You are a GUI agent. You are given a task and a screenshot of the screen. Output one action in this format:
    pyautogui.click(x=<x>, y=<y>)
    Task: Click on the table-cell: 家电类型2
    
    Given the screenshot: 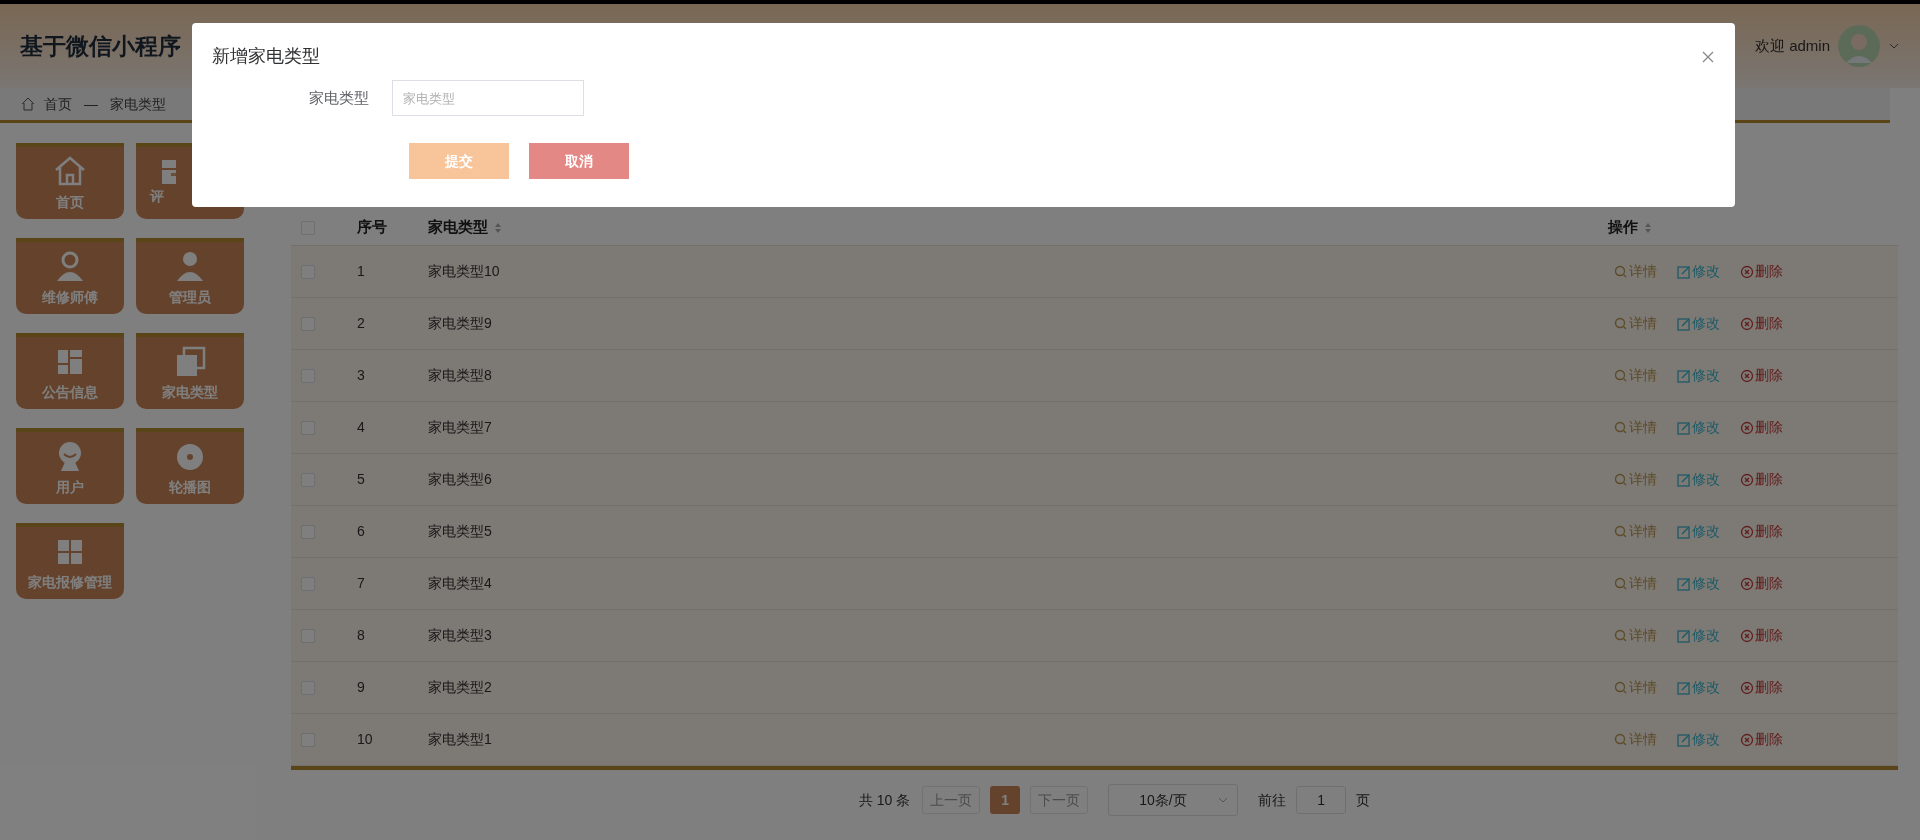 What is the action you would take?
    pyautogui.click(x=460, y=687)
    